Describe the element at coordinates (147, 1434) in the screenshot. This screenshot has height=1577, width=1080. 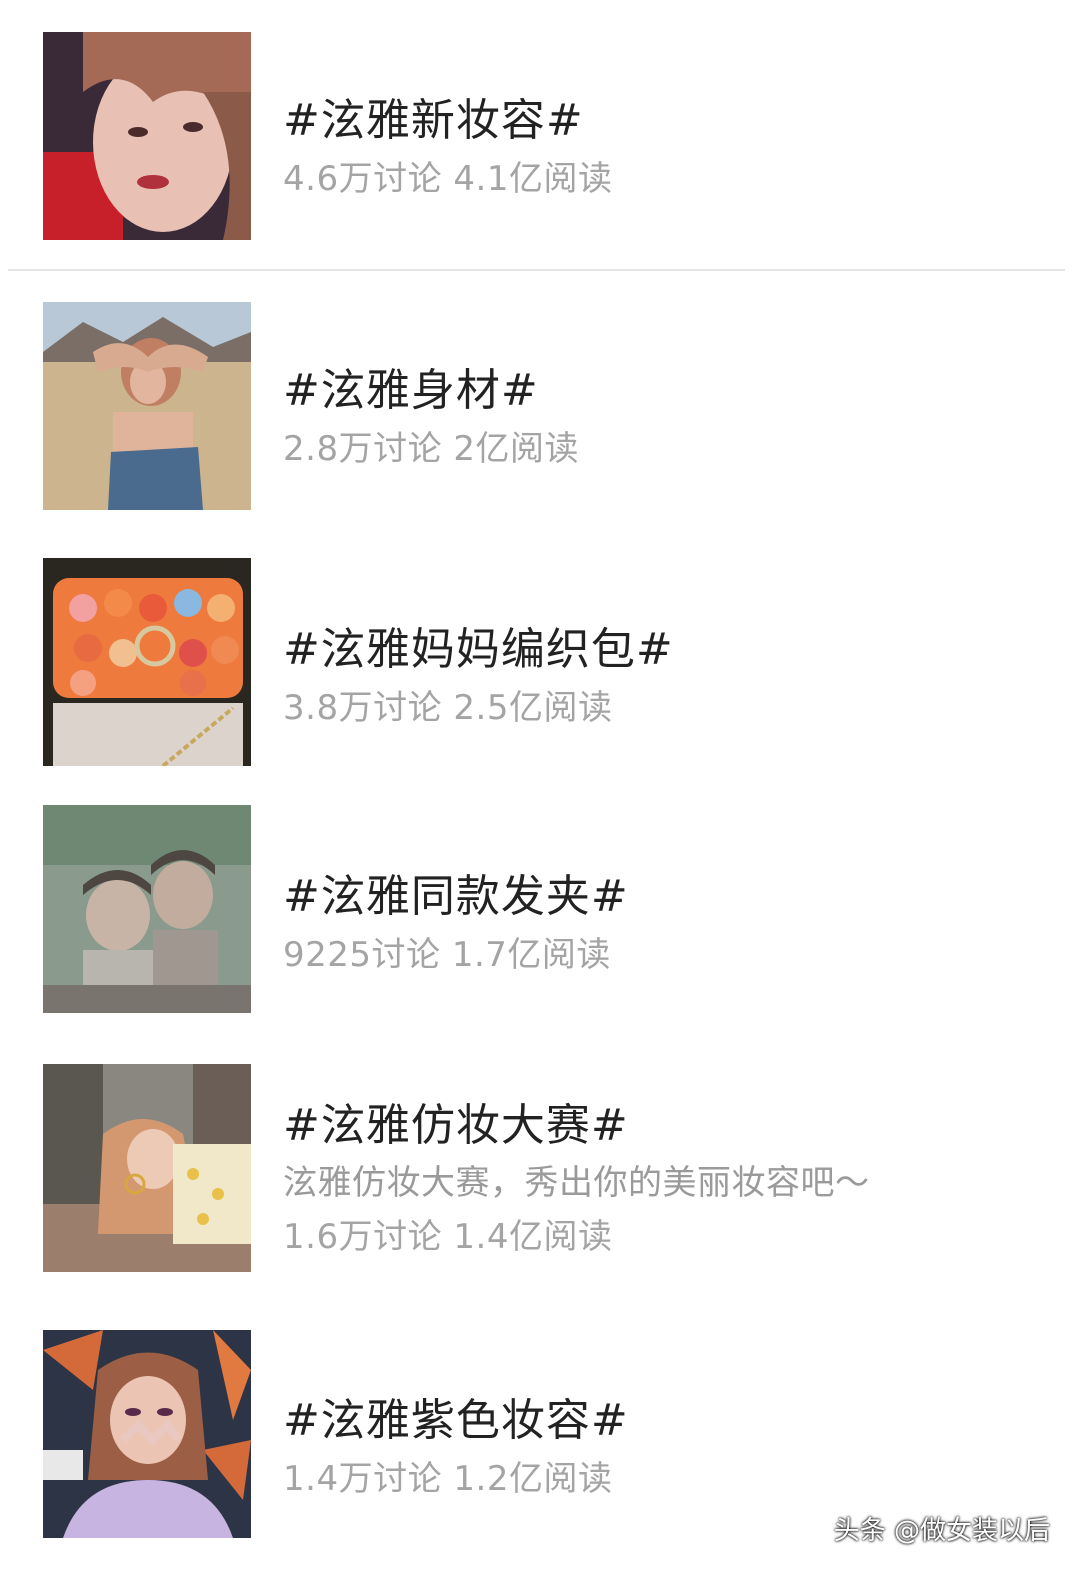
I see `purple-makeup-portrait-icon` at that location.